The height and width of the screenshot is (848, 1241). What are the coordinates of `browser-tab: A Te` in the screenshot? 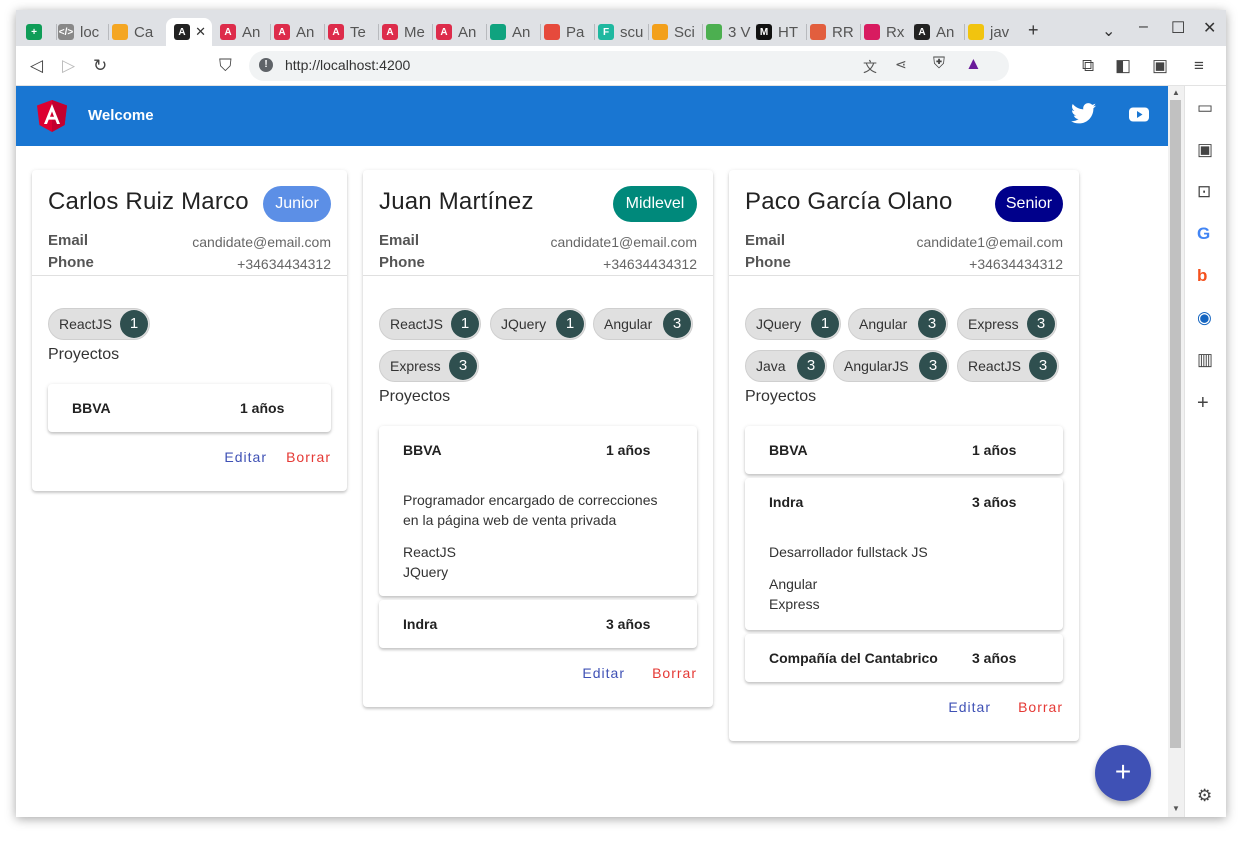 It's located at (351, 32).